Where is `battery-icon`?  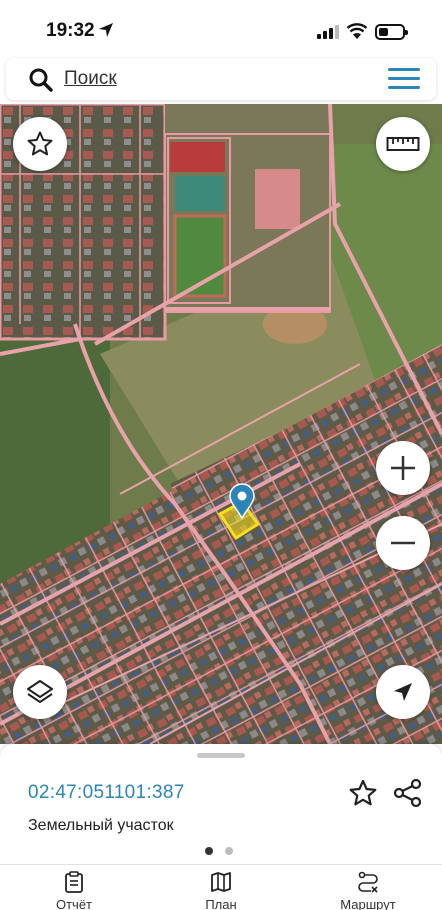
battery-icon is located at coordinates (391, 32).